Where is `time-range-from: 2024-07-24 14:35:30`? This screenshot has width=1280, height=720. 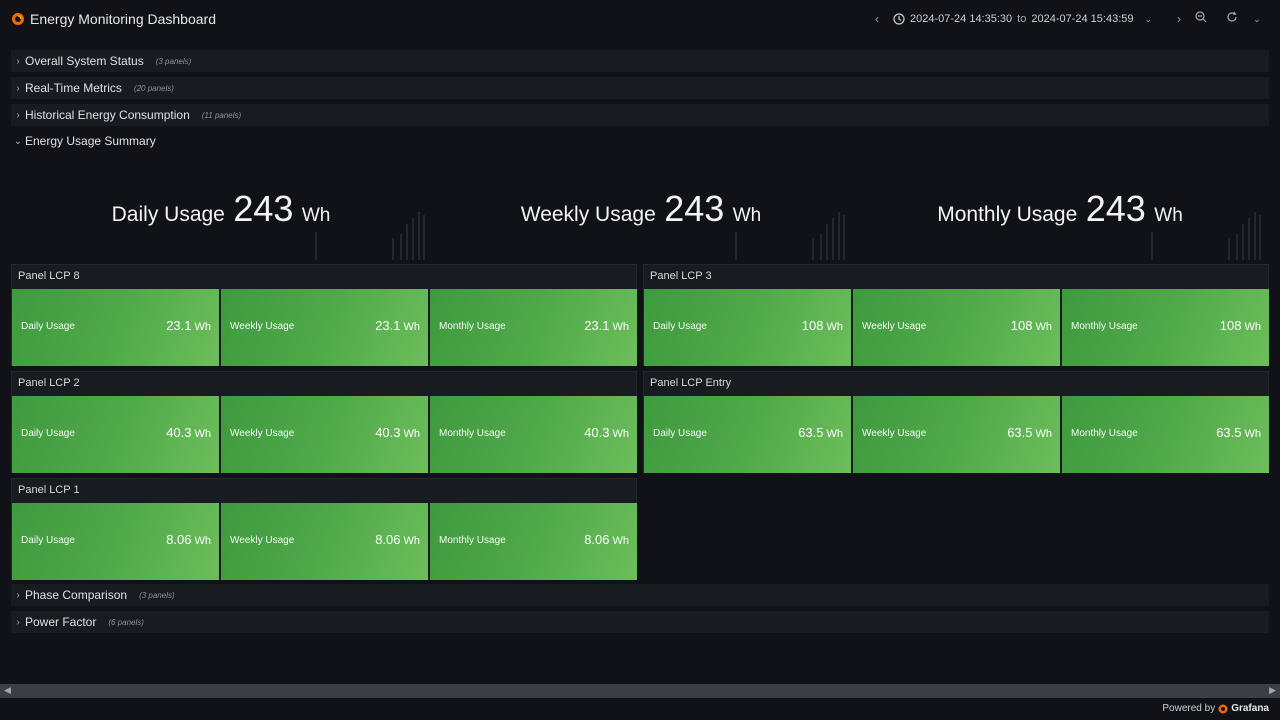 time-range-from: 2024-07-24 14:35:30 is located at coordinates (961, 19).